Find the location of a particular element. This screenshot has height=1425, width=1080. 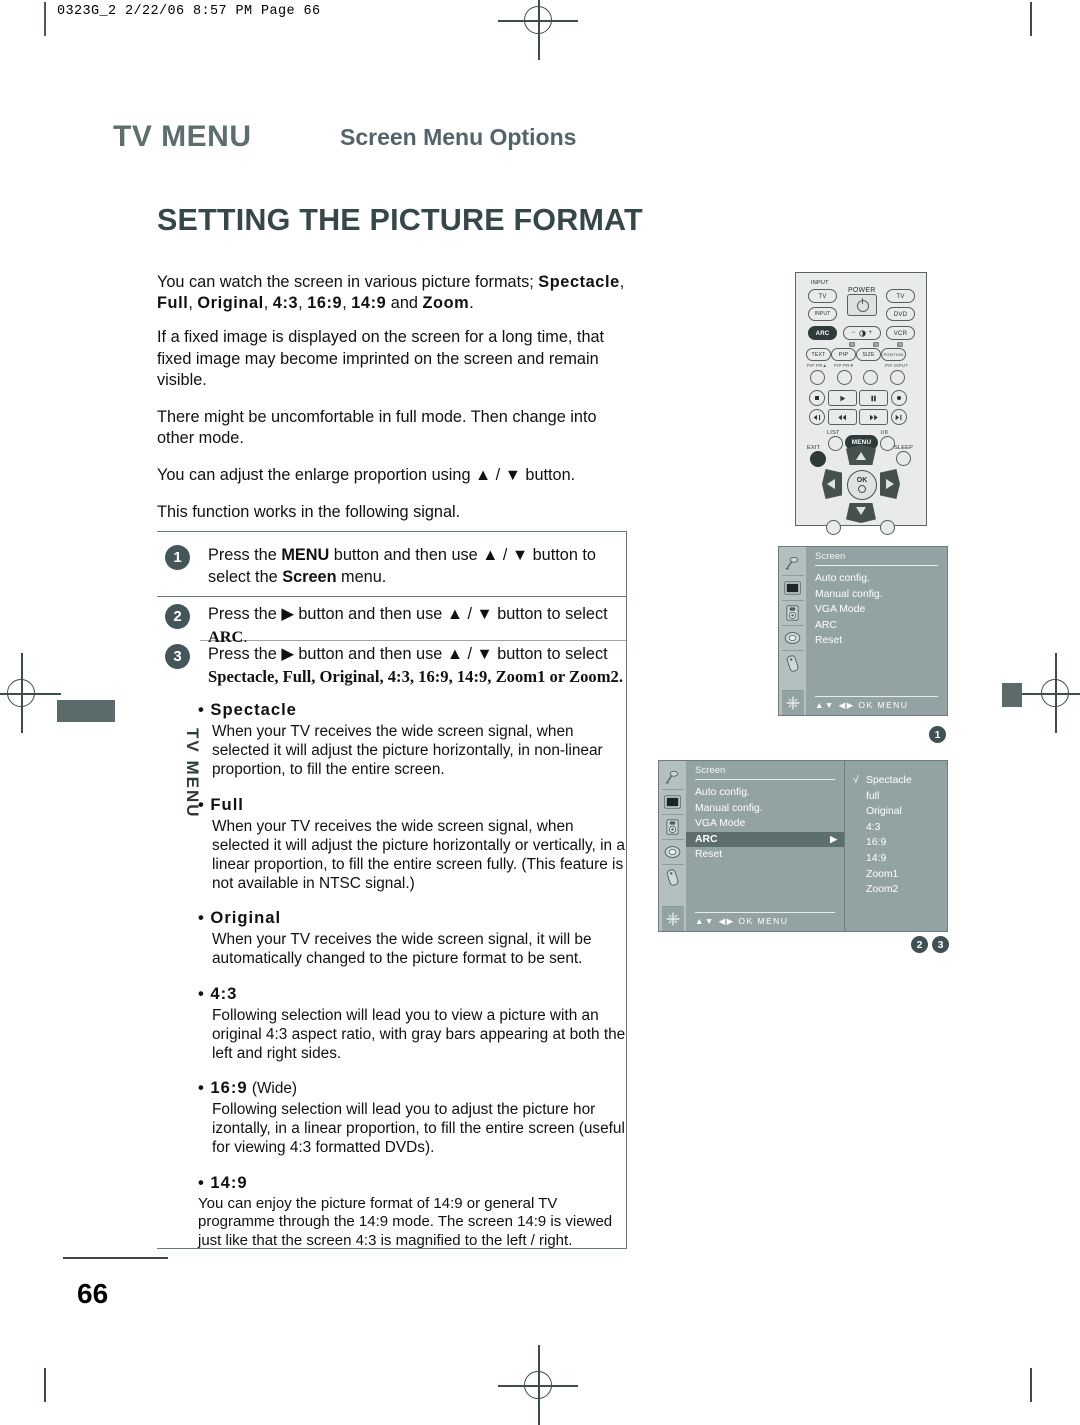

osd-item-arc: ARC is located at coordinates (876, 626).